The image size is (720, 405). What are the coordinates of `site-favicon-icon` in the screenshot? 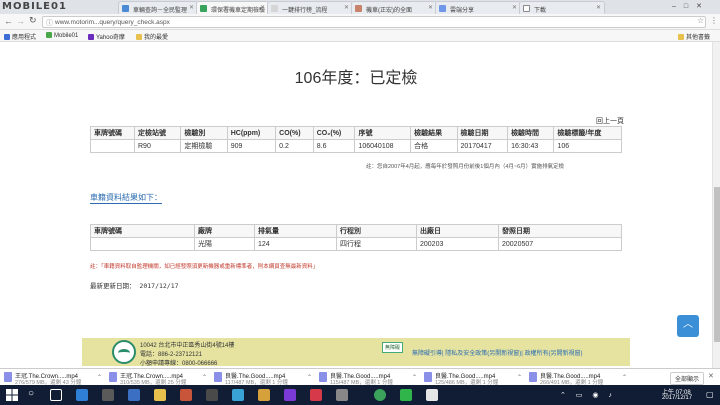 It's located at (125, 8).